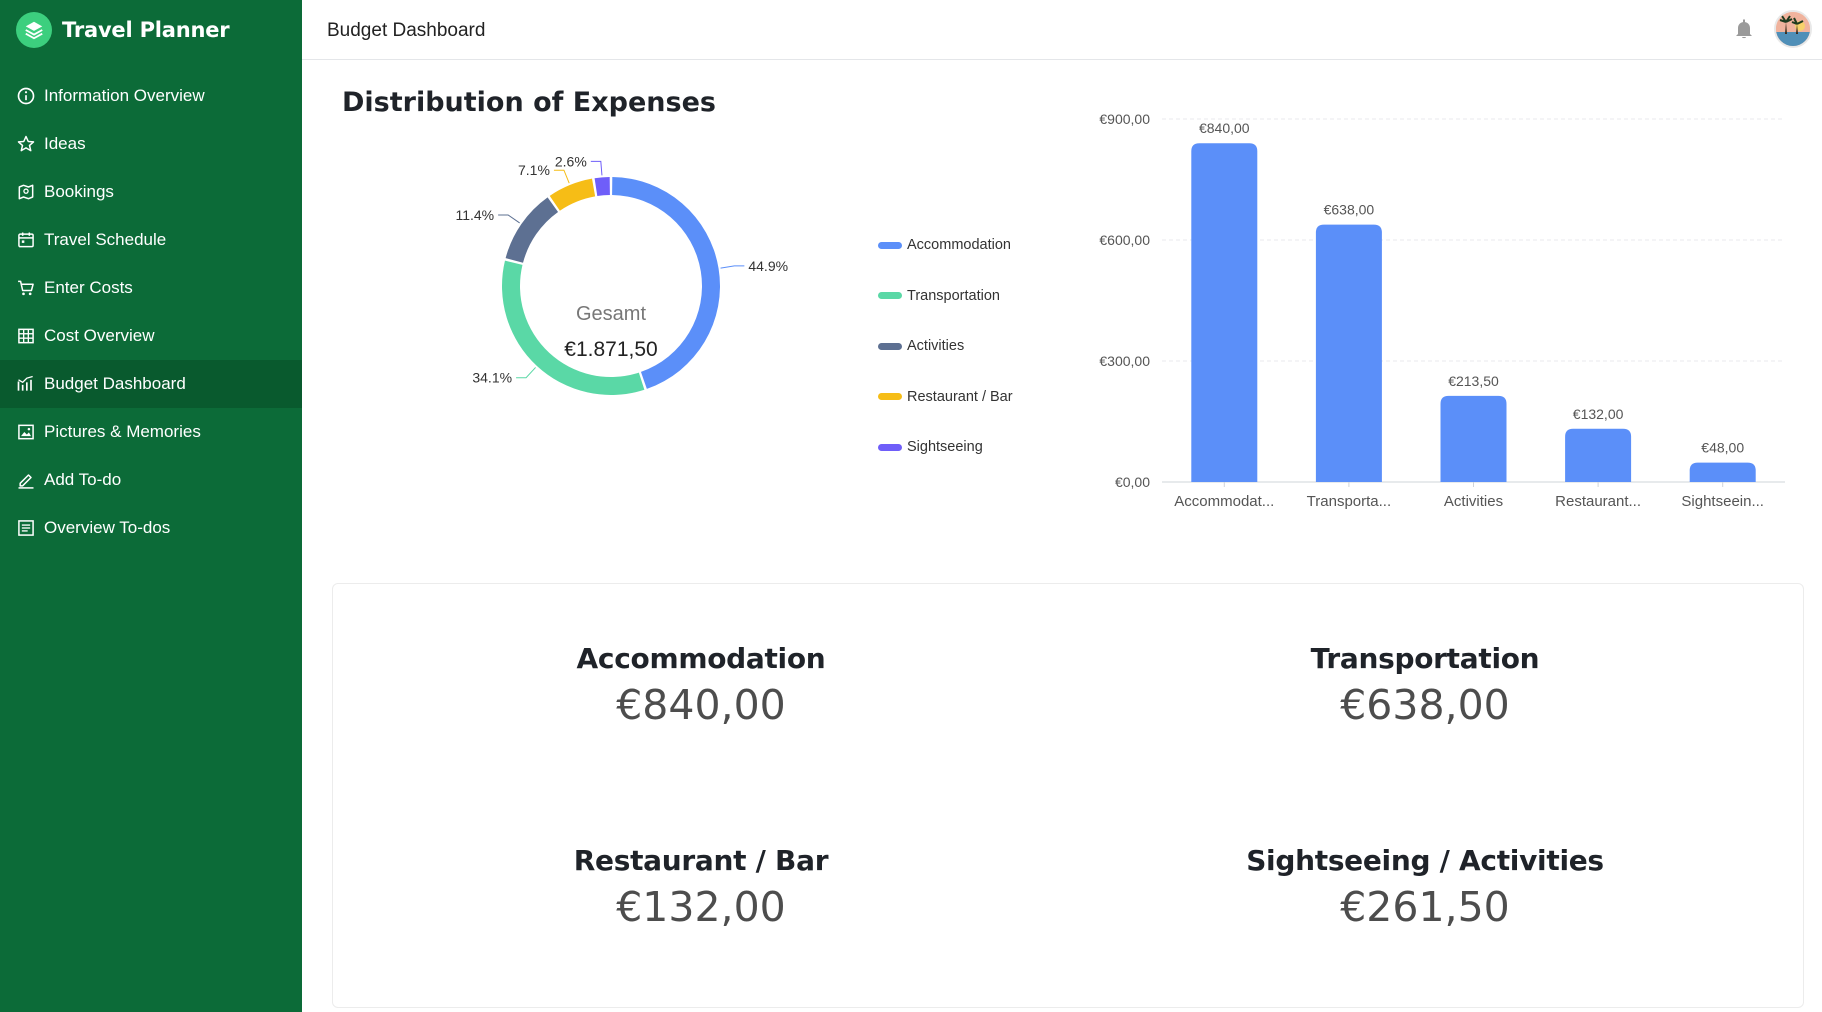 Image resolution: width=1822 pixels, height=1012 pixels. What do you see at coordinates (83, 479) in the screenshot?
I see `sidebar-item-label: Add To-do` at bounding box center [83, 479].